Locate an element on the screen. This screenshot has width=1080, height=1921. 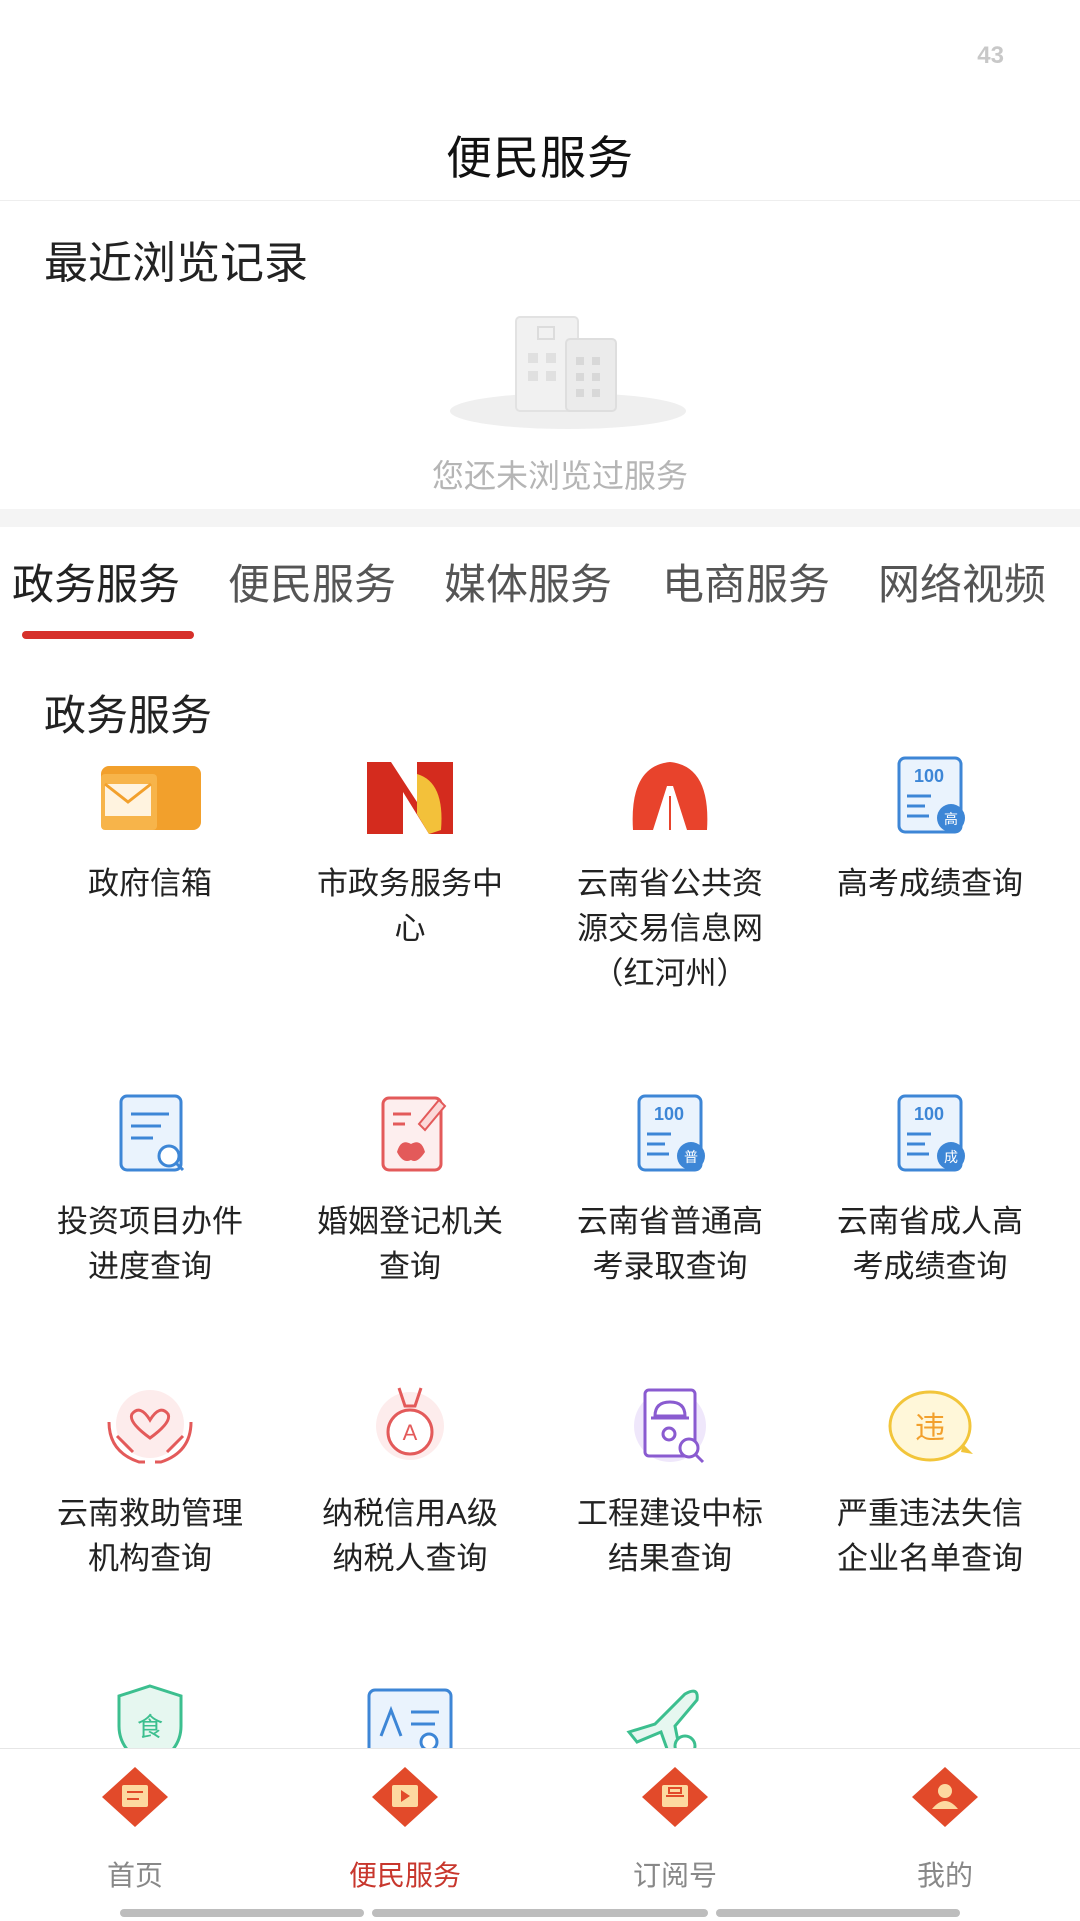
trade-network-logo-icon is located at coordinates (670, 796).